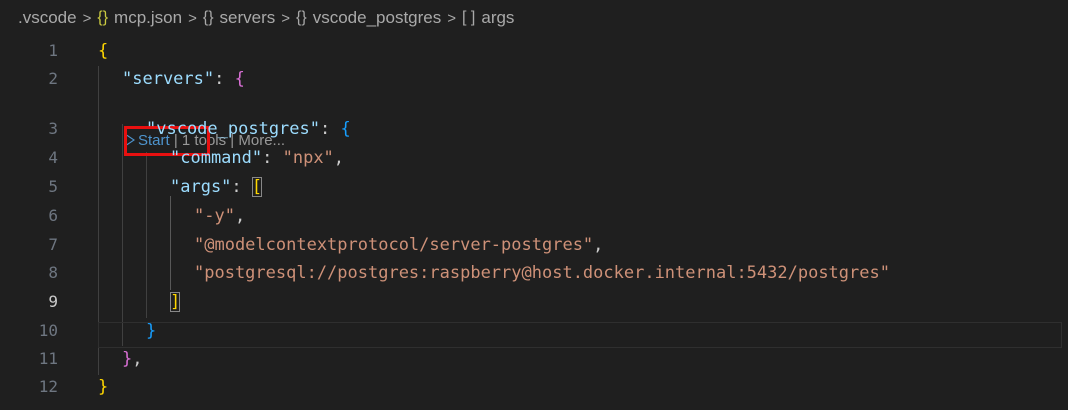 This screenshot has width=1068, height=410. Describe the element at coordinates (53, 272) in the screenshot. I see `line-number: 8` at that location.